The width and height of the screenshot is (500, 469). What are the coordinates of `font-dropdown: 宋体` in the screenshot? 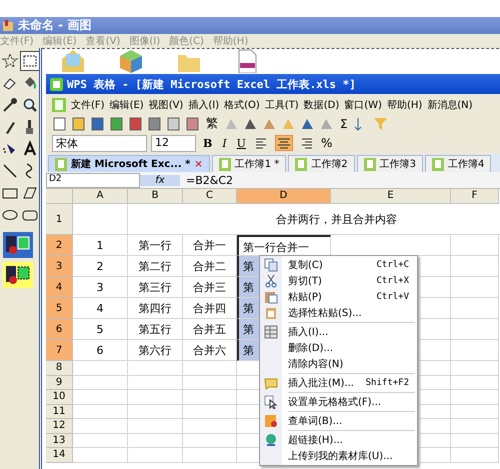 It's located at (99, 143).